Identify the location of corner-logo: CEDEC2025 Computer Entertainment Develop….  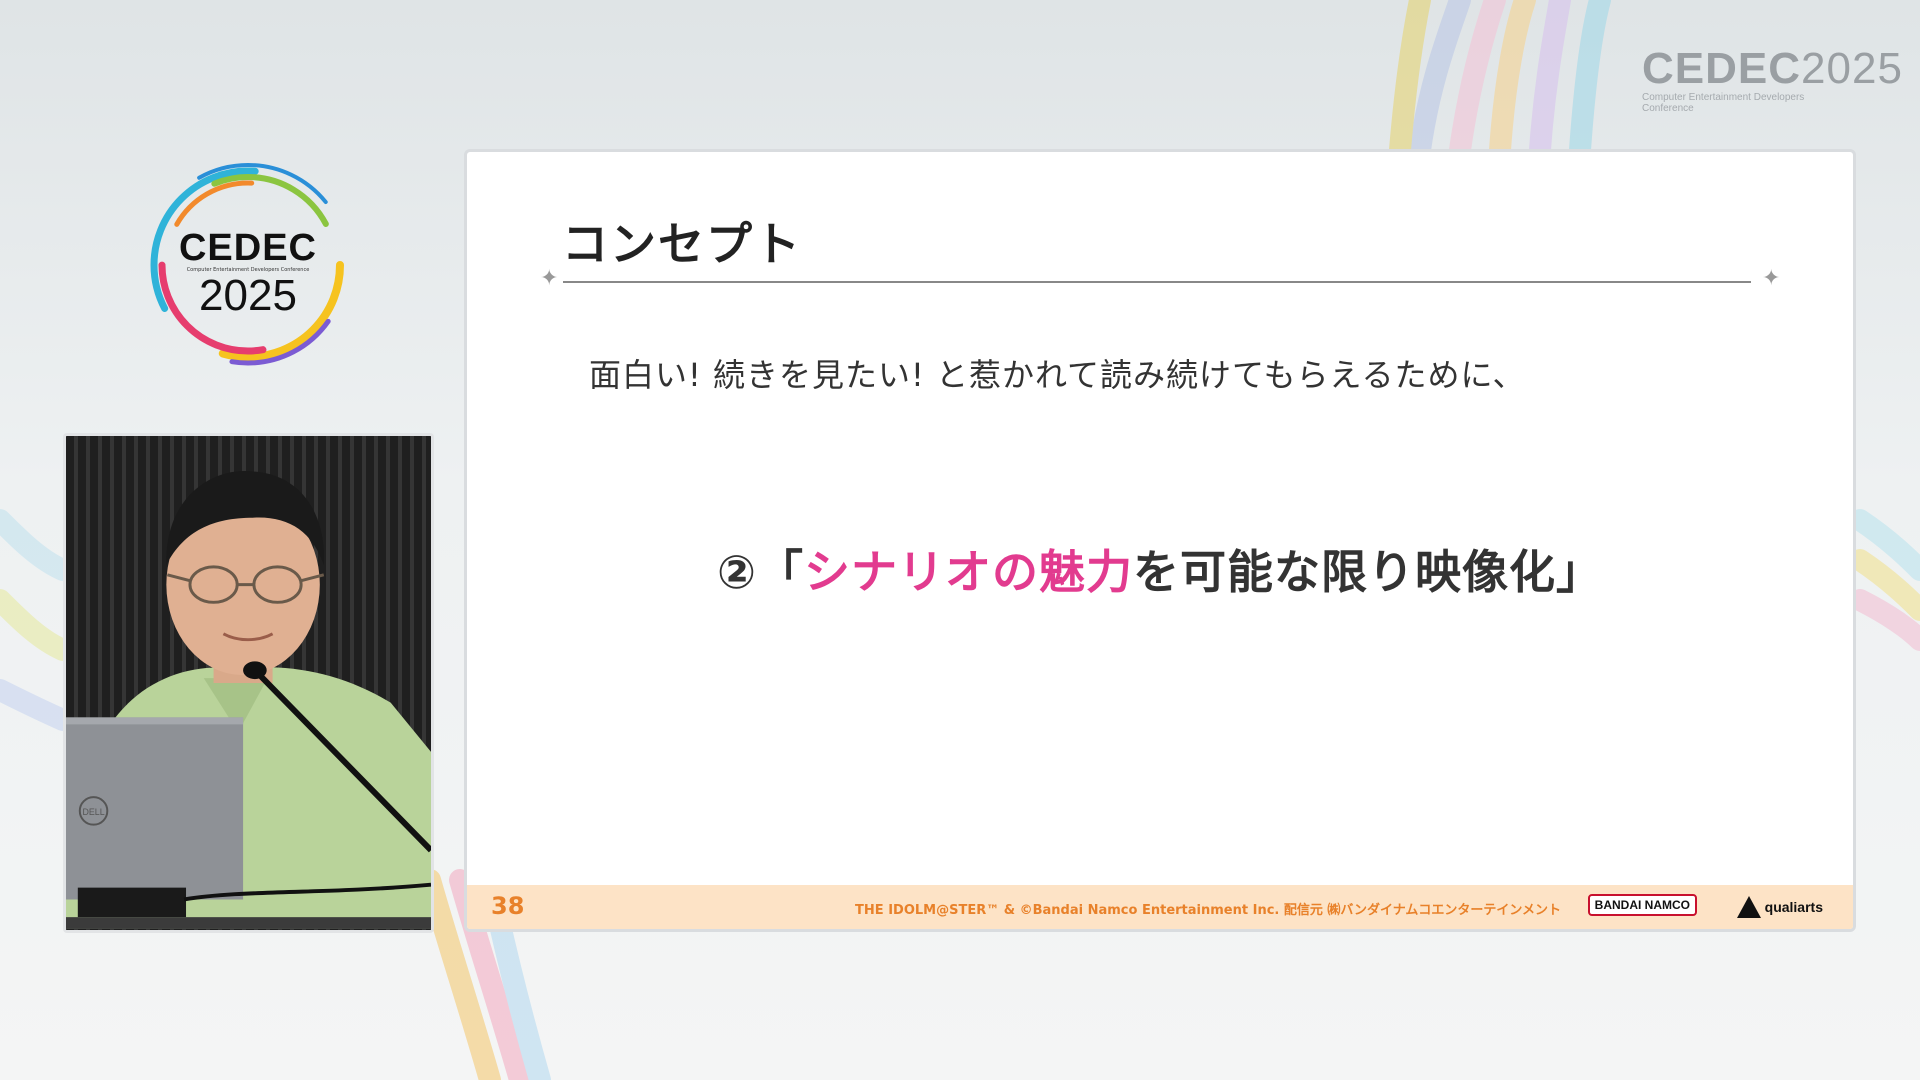
(1772, 79).